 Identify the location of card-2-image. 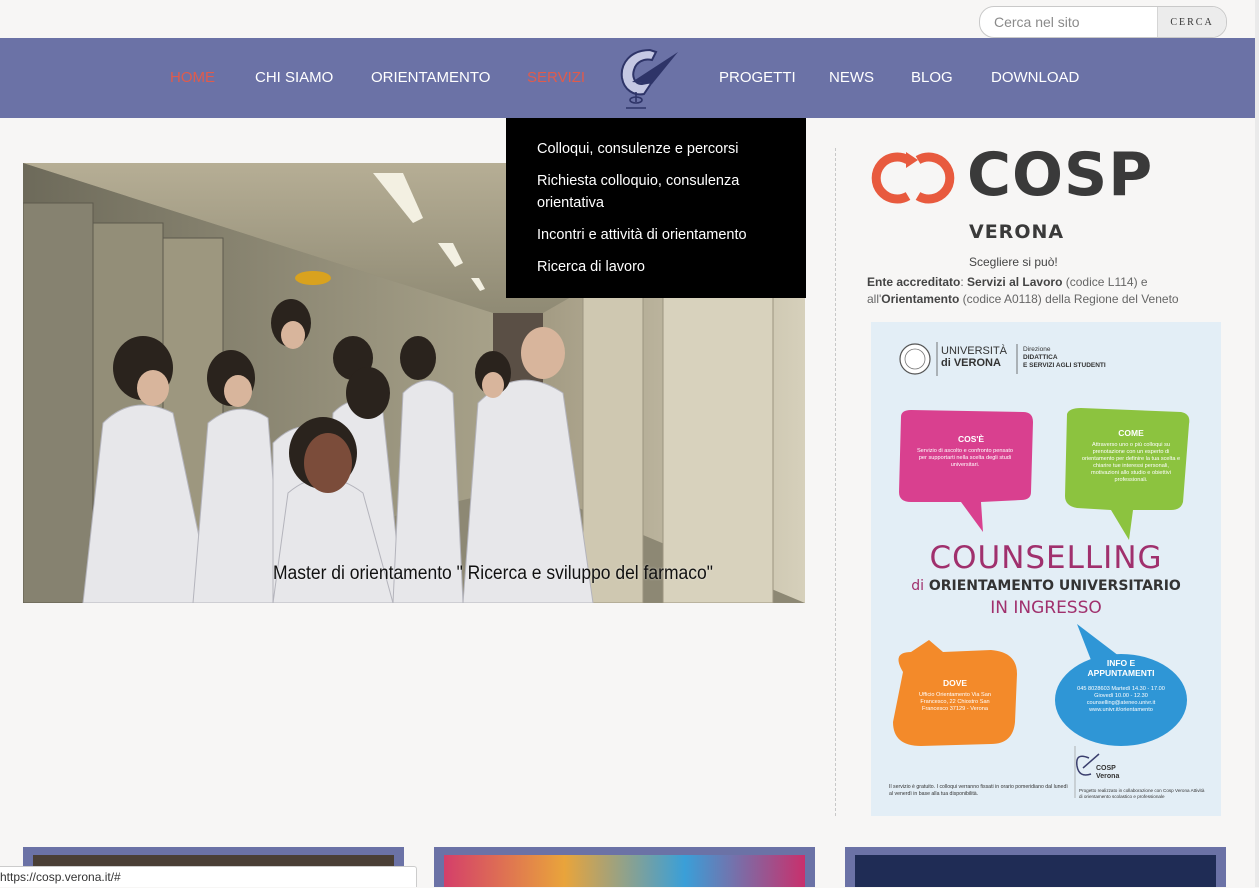
(624, 871).